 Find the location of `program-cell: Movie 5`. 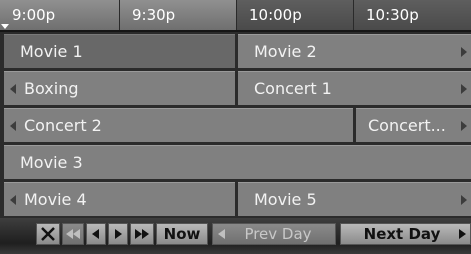

program-cell: Movie 5 is located at coordinates (354, 199).